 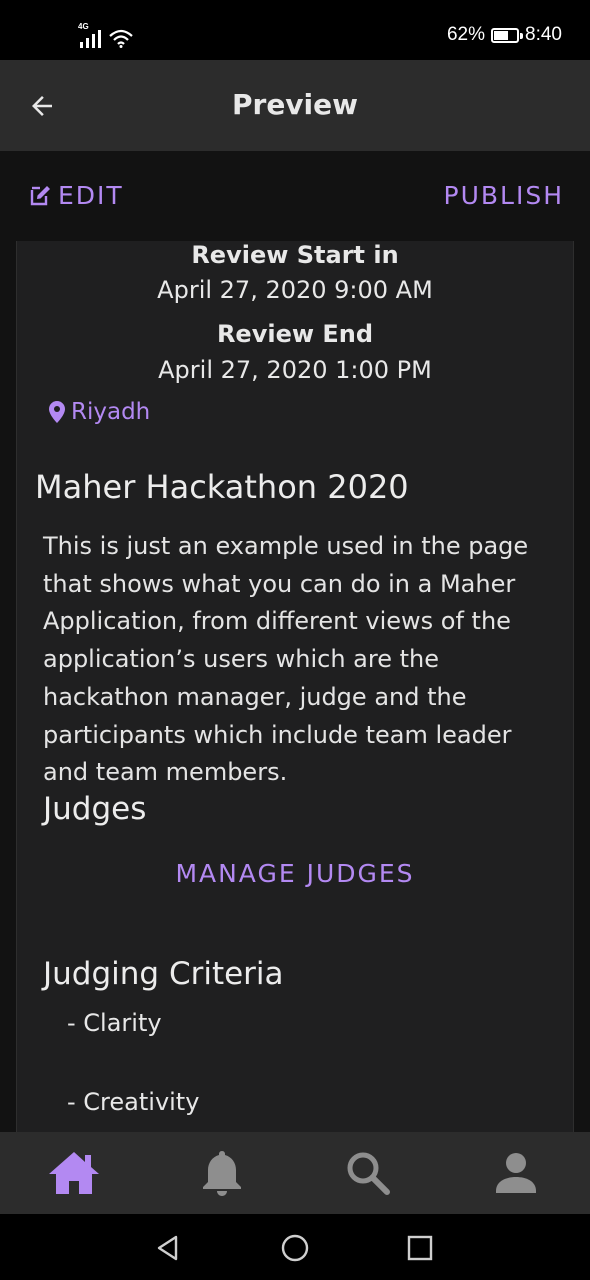 What do you see at coordinates (95, 809) in the screenshot?
I see `judges-heading: Judges` at bounding box center [95, 809].